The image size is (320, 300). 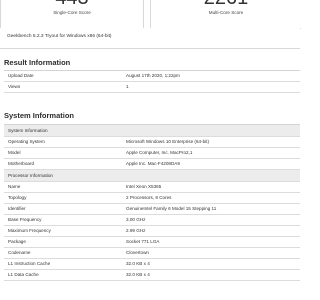 I want to click on single-core-score-label: Single-Core Score, so click(x=72, y=12).